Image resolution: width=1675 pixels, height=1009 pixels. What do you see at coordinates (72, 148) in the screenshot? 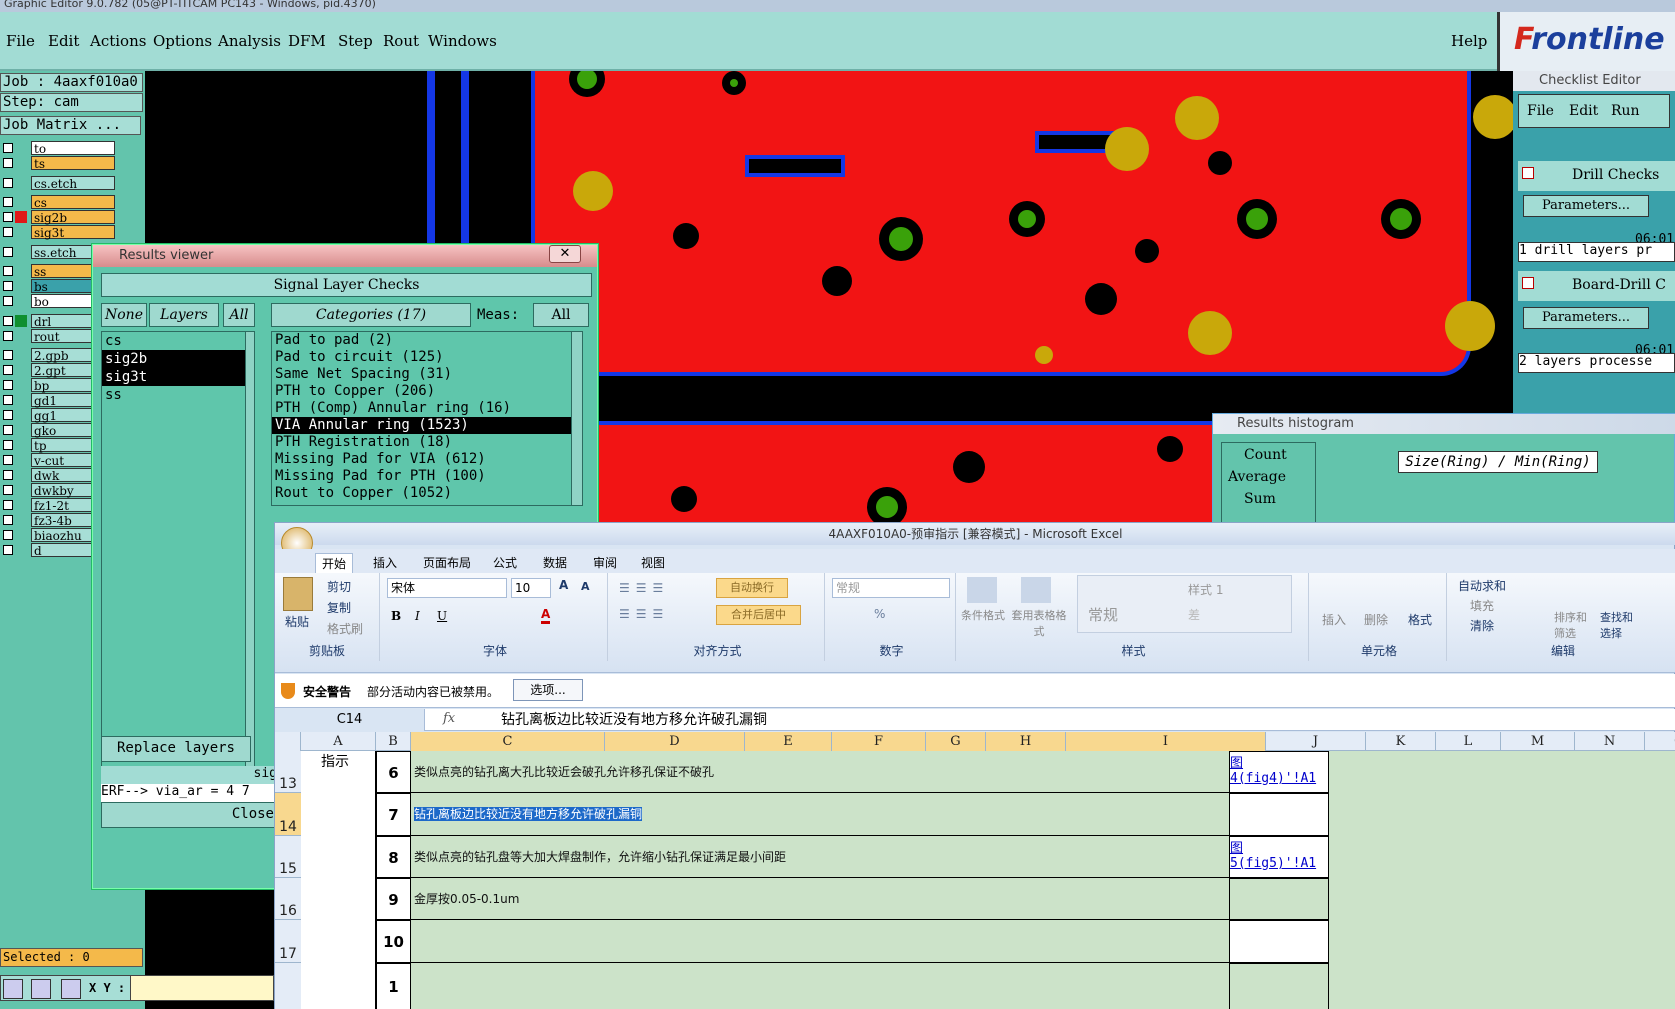
I see `layer-row: to` at bounding box center [72, 148].